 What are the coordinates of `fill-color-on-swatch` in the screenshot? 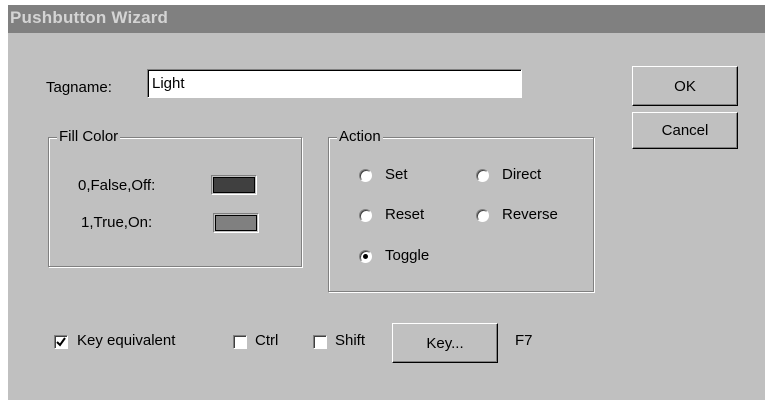 It's located at (236, 223).